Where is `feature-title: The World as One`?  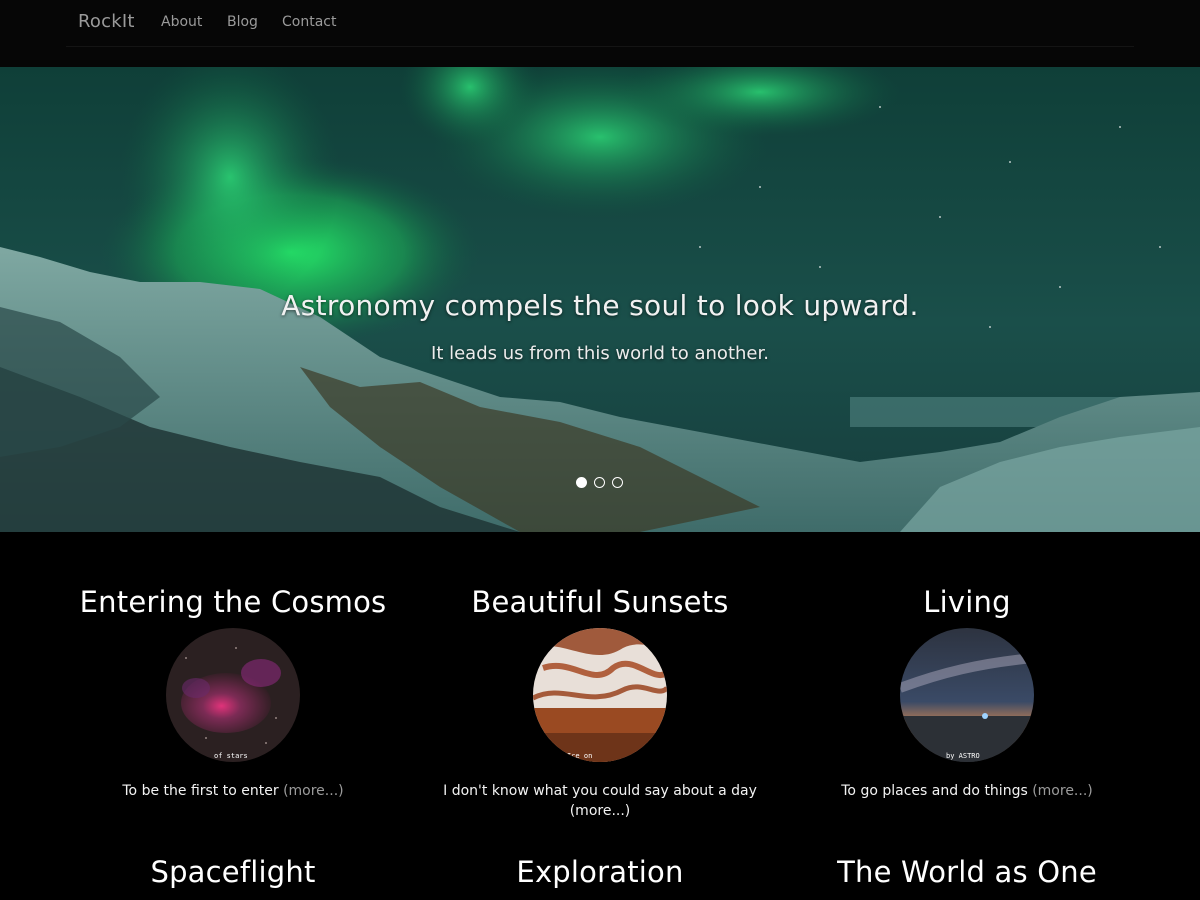 feature-title: The World as One is located at coordinates (967, 872).